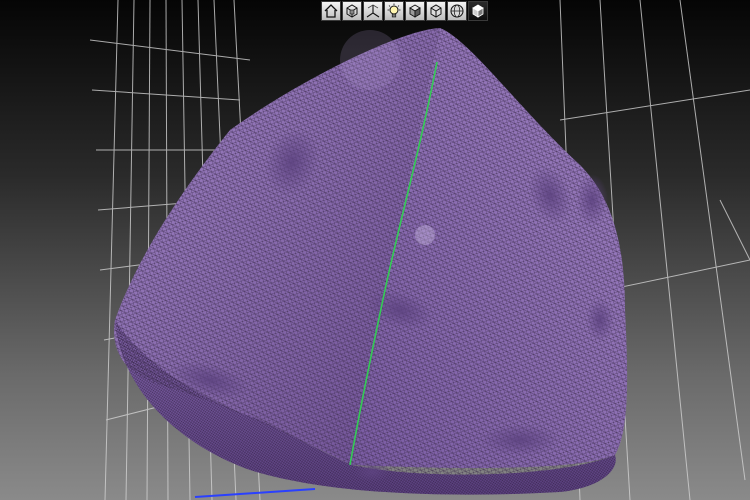 This screenshot has width=750, height=500. I want to click on home-button, so click(331, 11).